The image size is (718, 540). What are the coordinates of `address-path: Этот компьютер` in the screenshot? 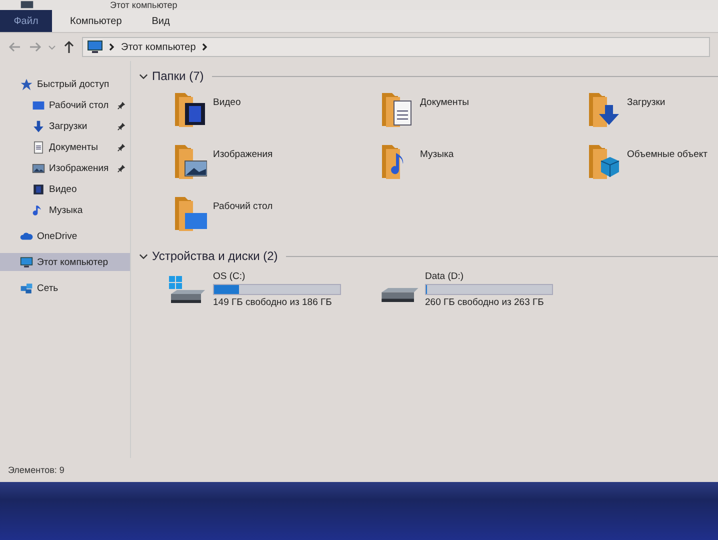 It's located at (158, 47).